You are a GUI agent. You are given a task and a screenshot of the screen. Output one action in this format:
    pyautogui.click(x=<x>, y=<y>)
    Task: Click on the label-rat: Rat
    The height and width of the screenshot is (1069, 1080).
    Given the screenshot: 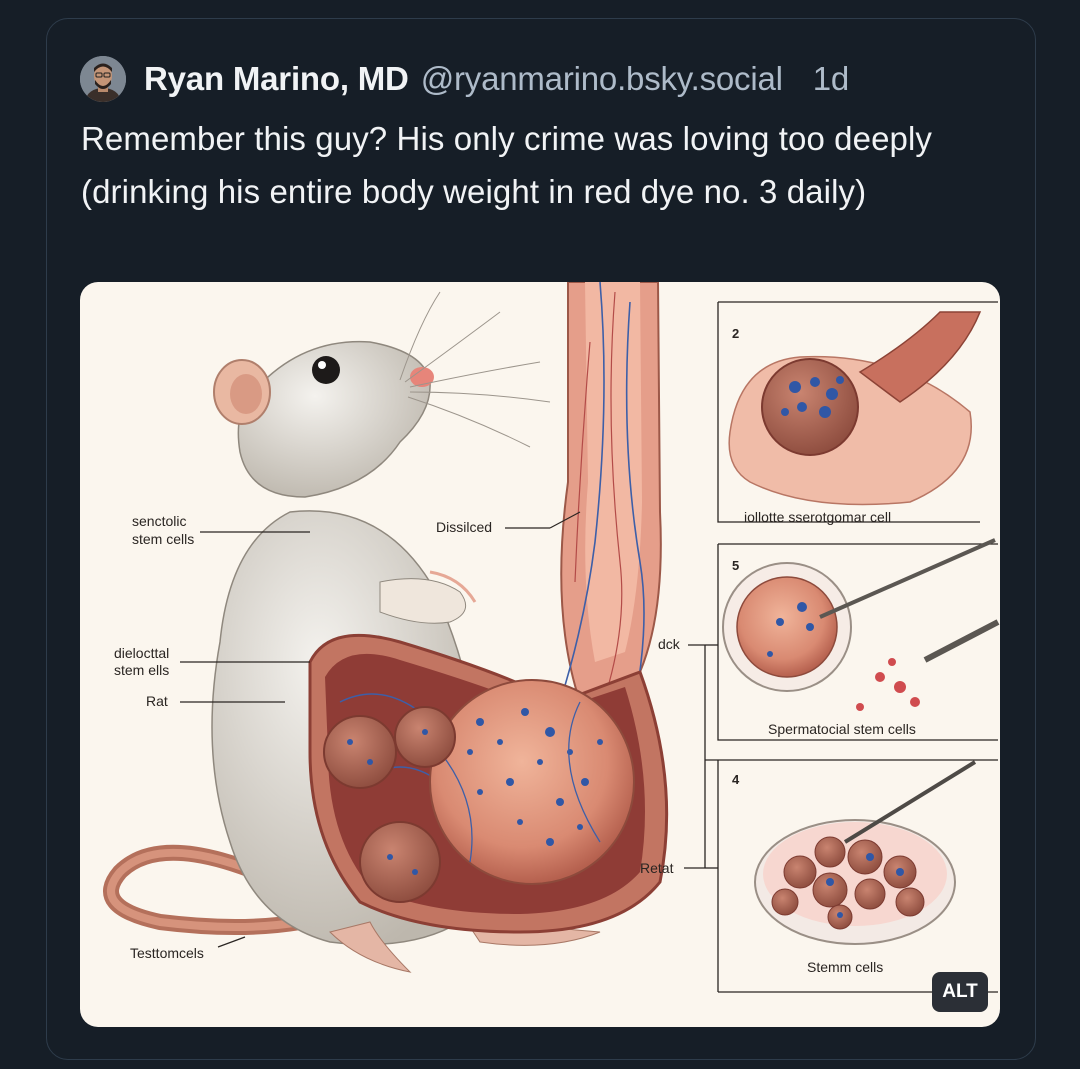 What is the action you would take?
    pyautogui.click(x=157, y=701)
    